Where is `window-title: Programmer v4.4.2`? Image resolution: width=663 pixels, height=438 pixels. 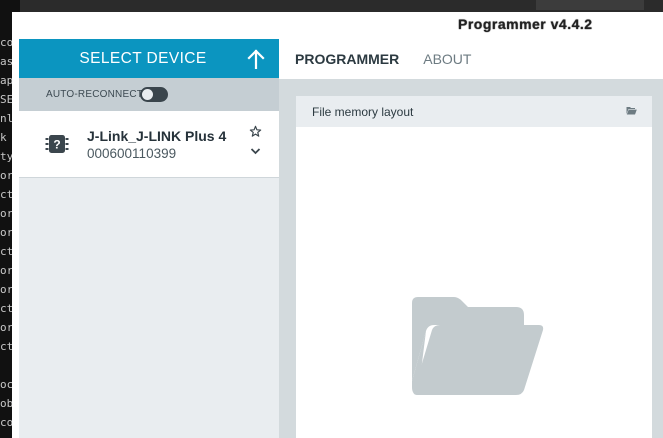
window-title: Programmer v4.4.2 is located at coordinates (525, 24).